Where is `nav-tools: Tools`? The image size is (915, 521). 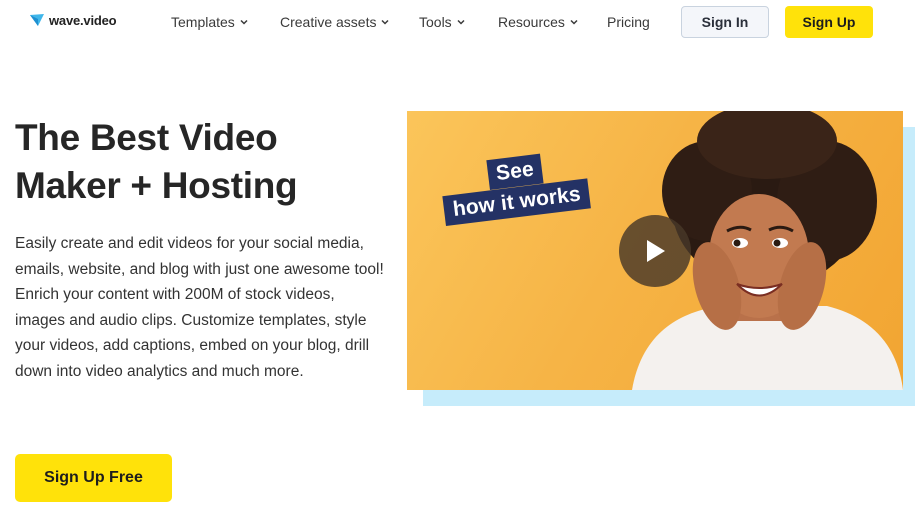 nav-tools: Tools is located at coordinates (442, 22).